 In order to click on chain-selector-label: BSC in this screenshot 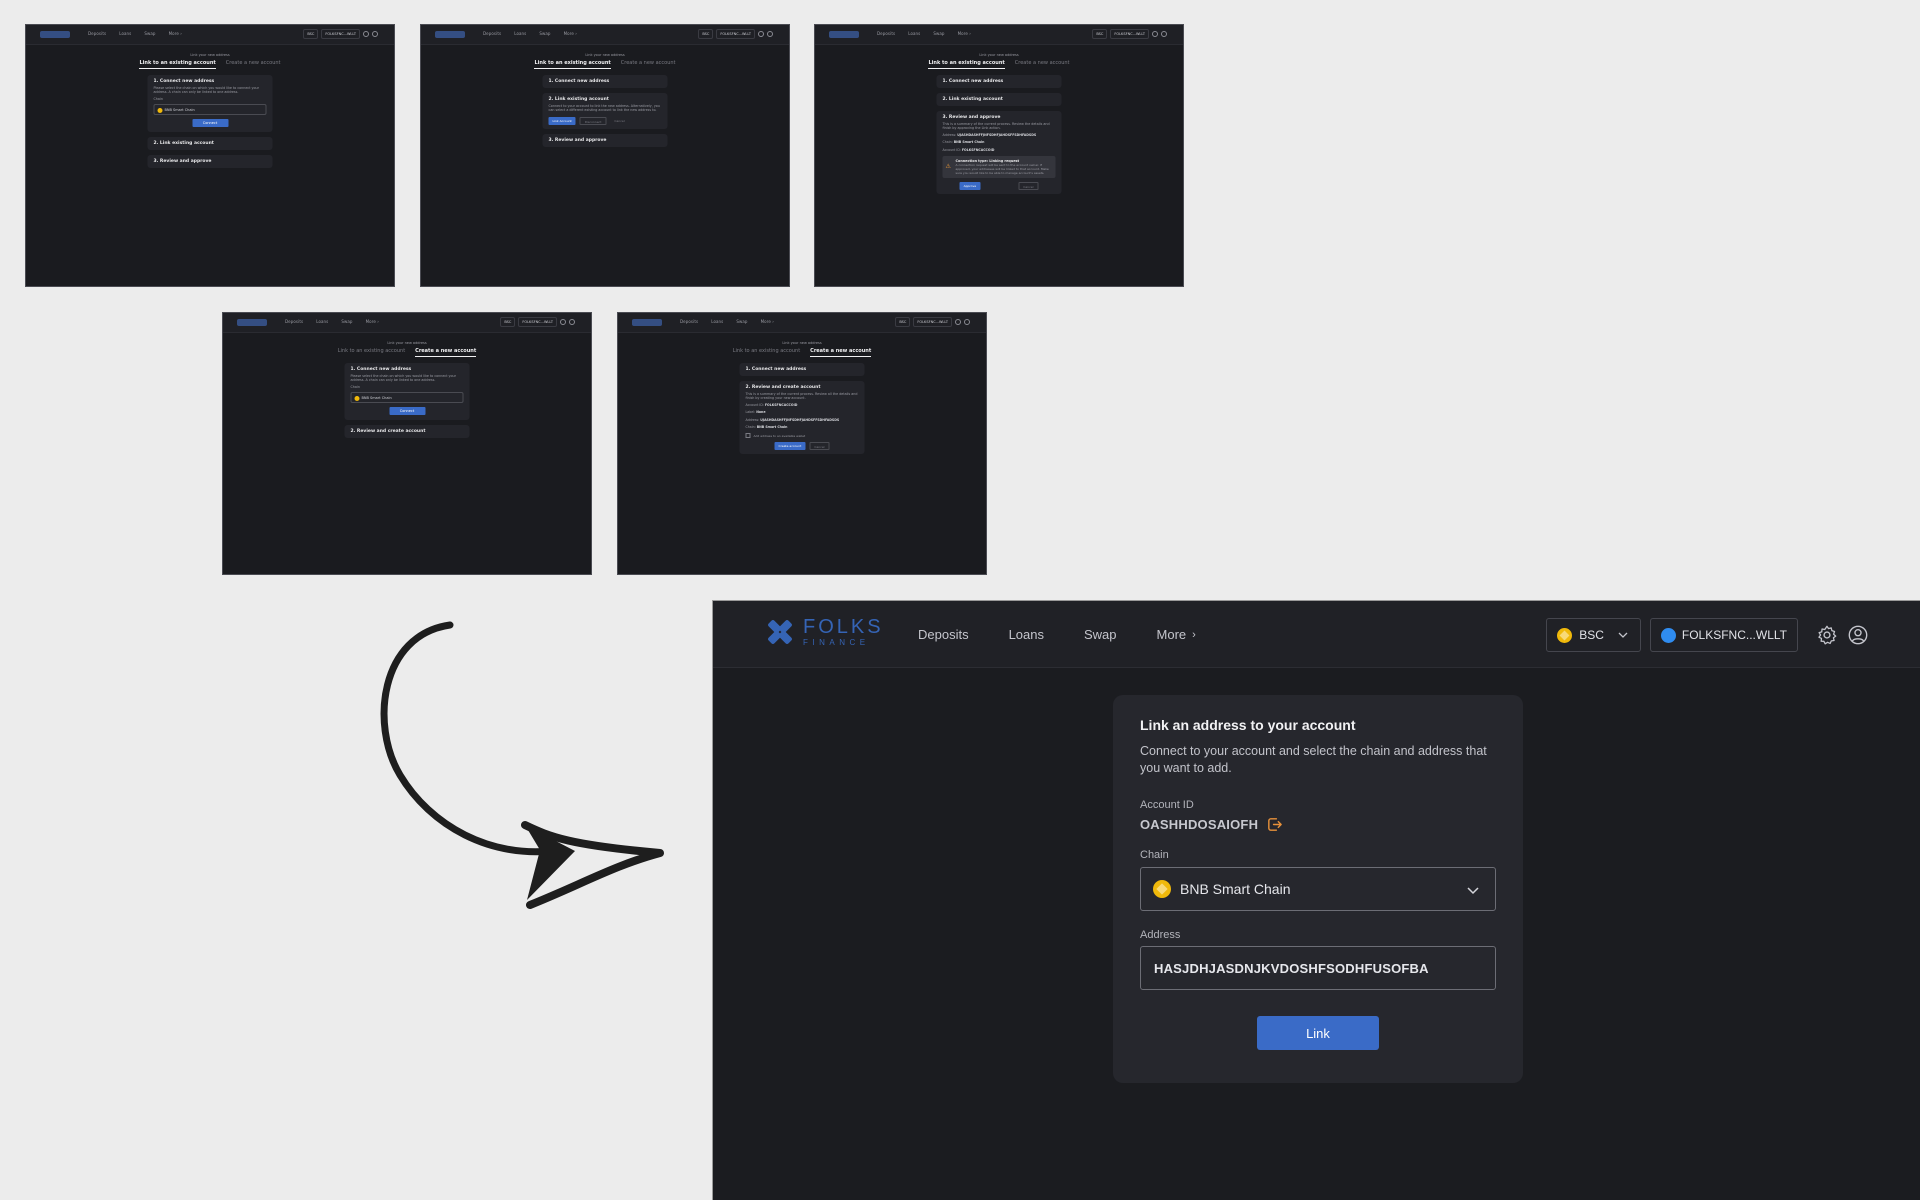, I will do `click(1591, 635)`.